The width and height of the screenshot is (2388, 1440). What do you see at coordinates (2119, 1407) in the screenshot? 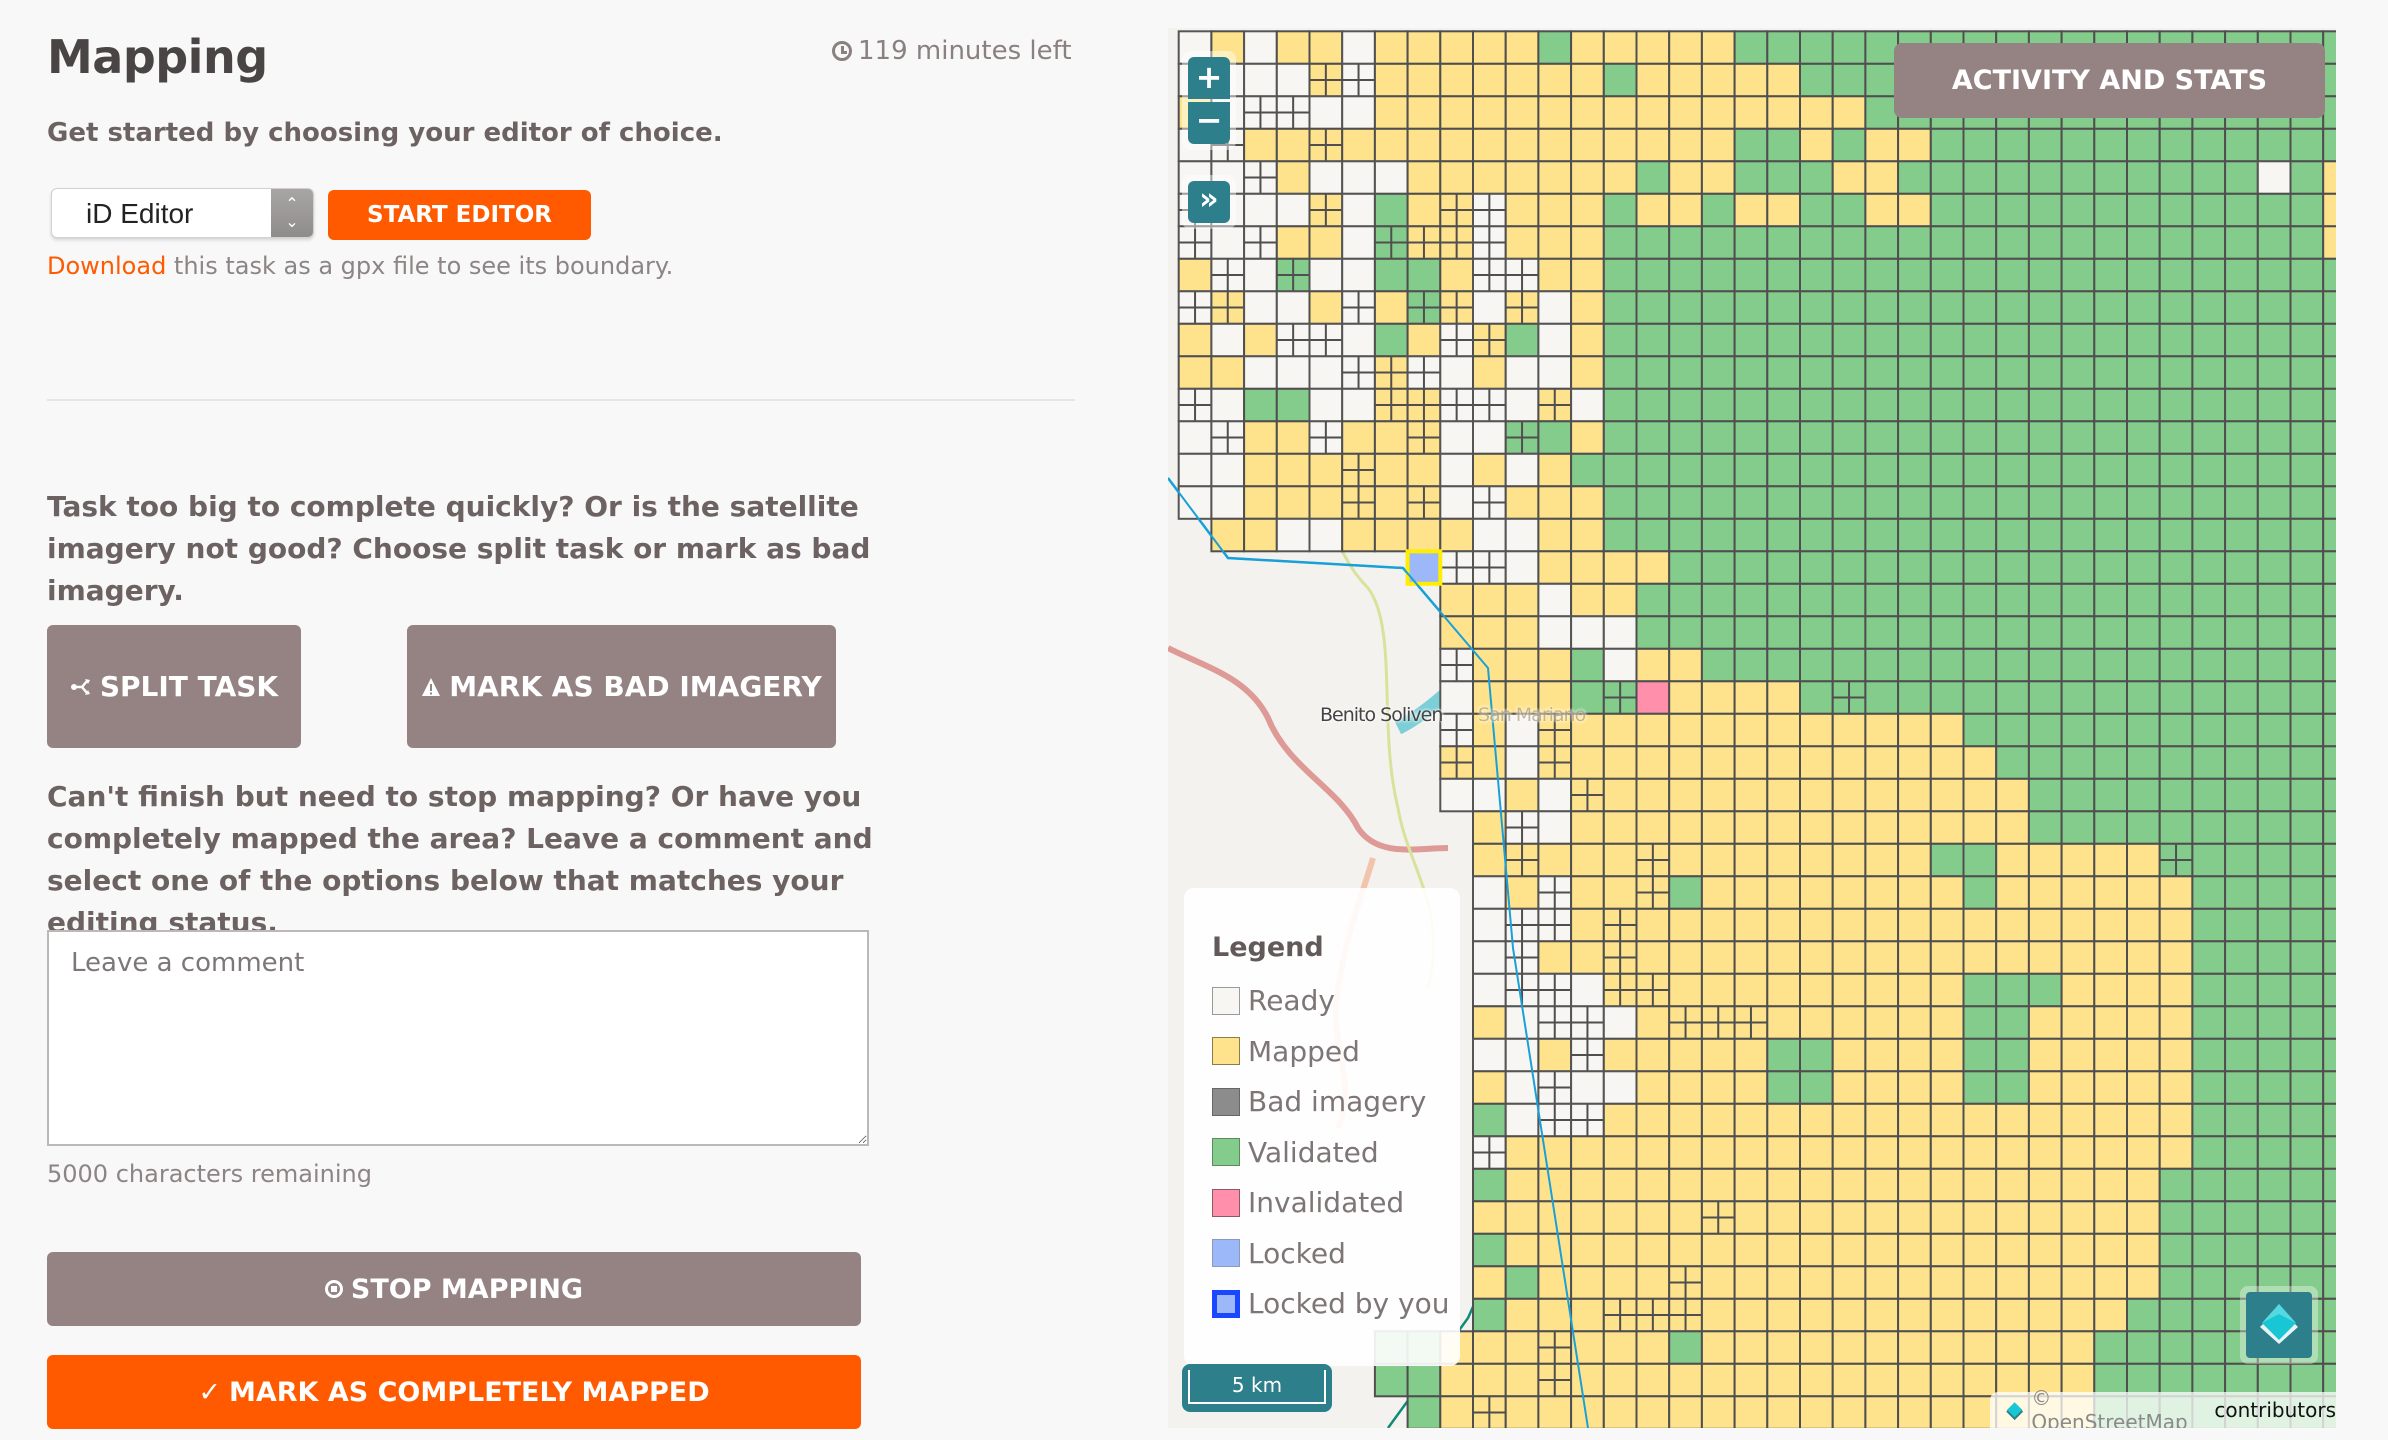
I see `attribution-osm: © OpenStreetMap` at bounding box center [2119, 1407].